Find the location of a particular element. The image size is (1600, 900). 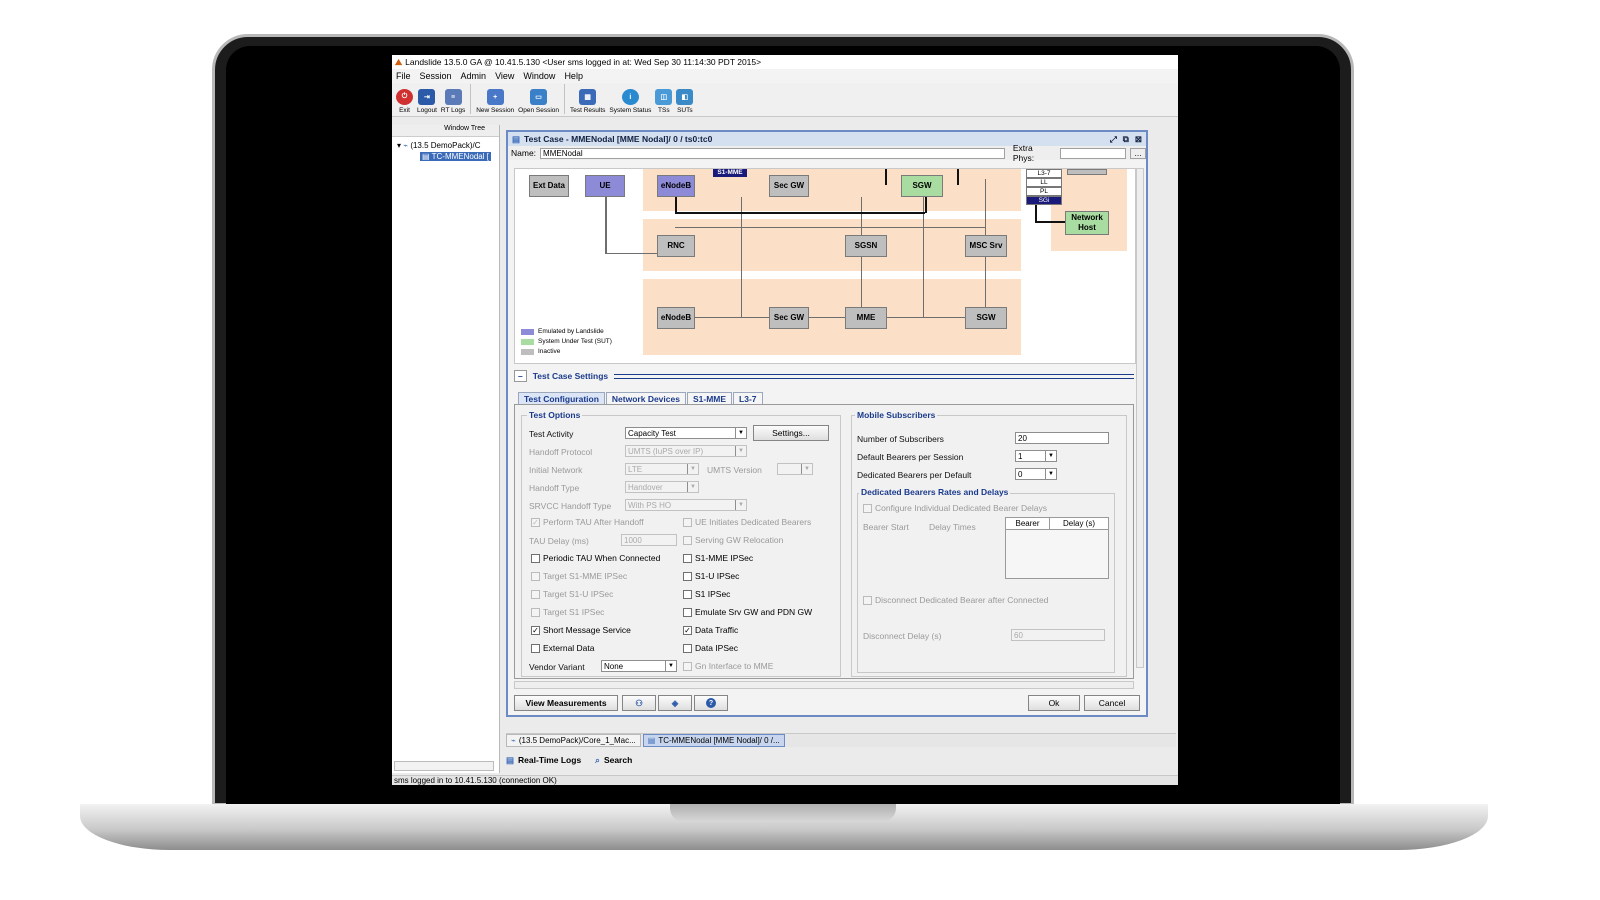

collapse-icon: – is located at coordinates (520, 376).